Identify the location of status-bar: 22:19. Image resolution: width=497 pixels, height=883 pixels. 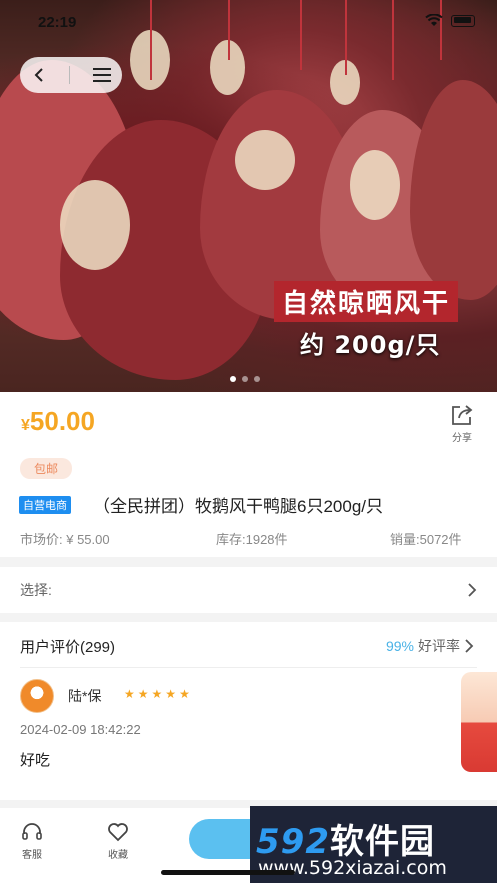
(248, 22).